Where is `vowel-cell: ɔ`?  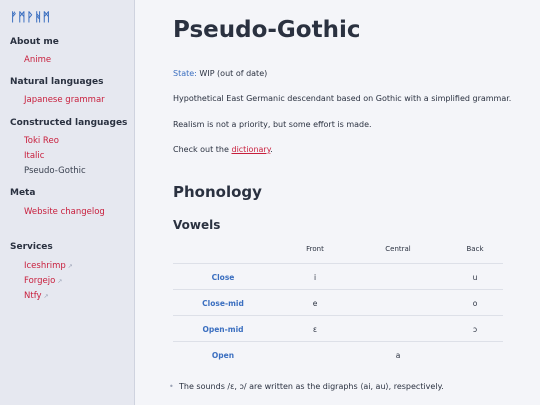 vowel-cell: ɔ is located at coordinates (475, 329).